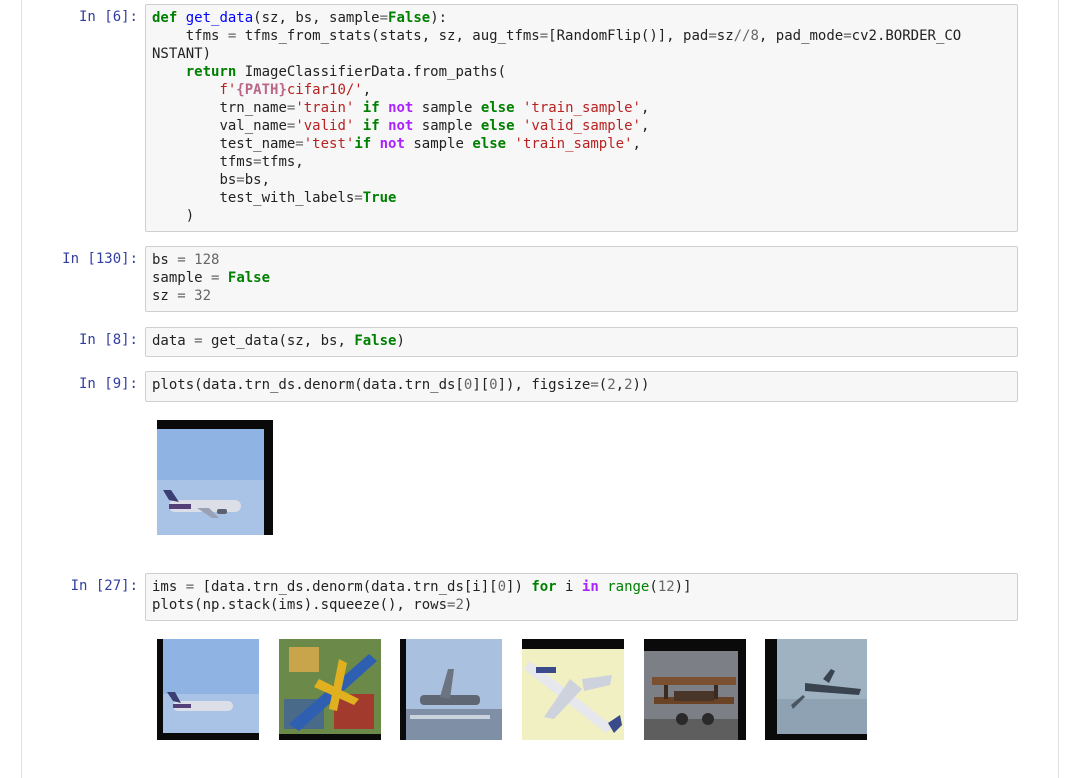 This screenshot has width=1080, height=778. Describe the element at coordinates (257, 180) in the screenshot. I see `code-token: bs,` at that location.